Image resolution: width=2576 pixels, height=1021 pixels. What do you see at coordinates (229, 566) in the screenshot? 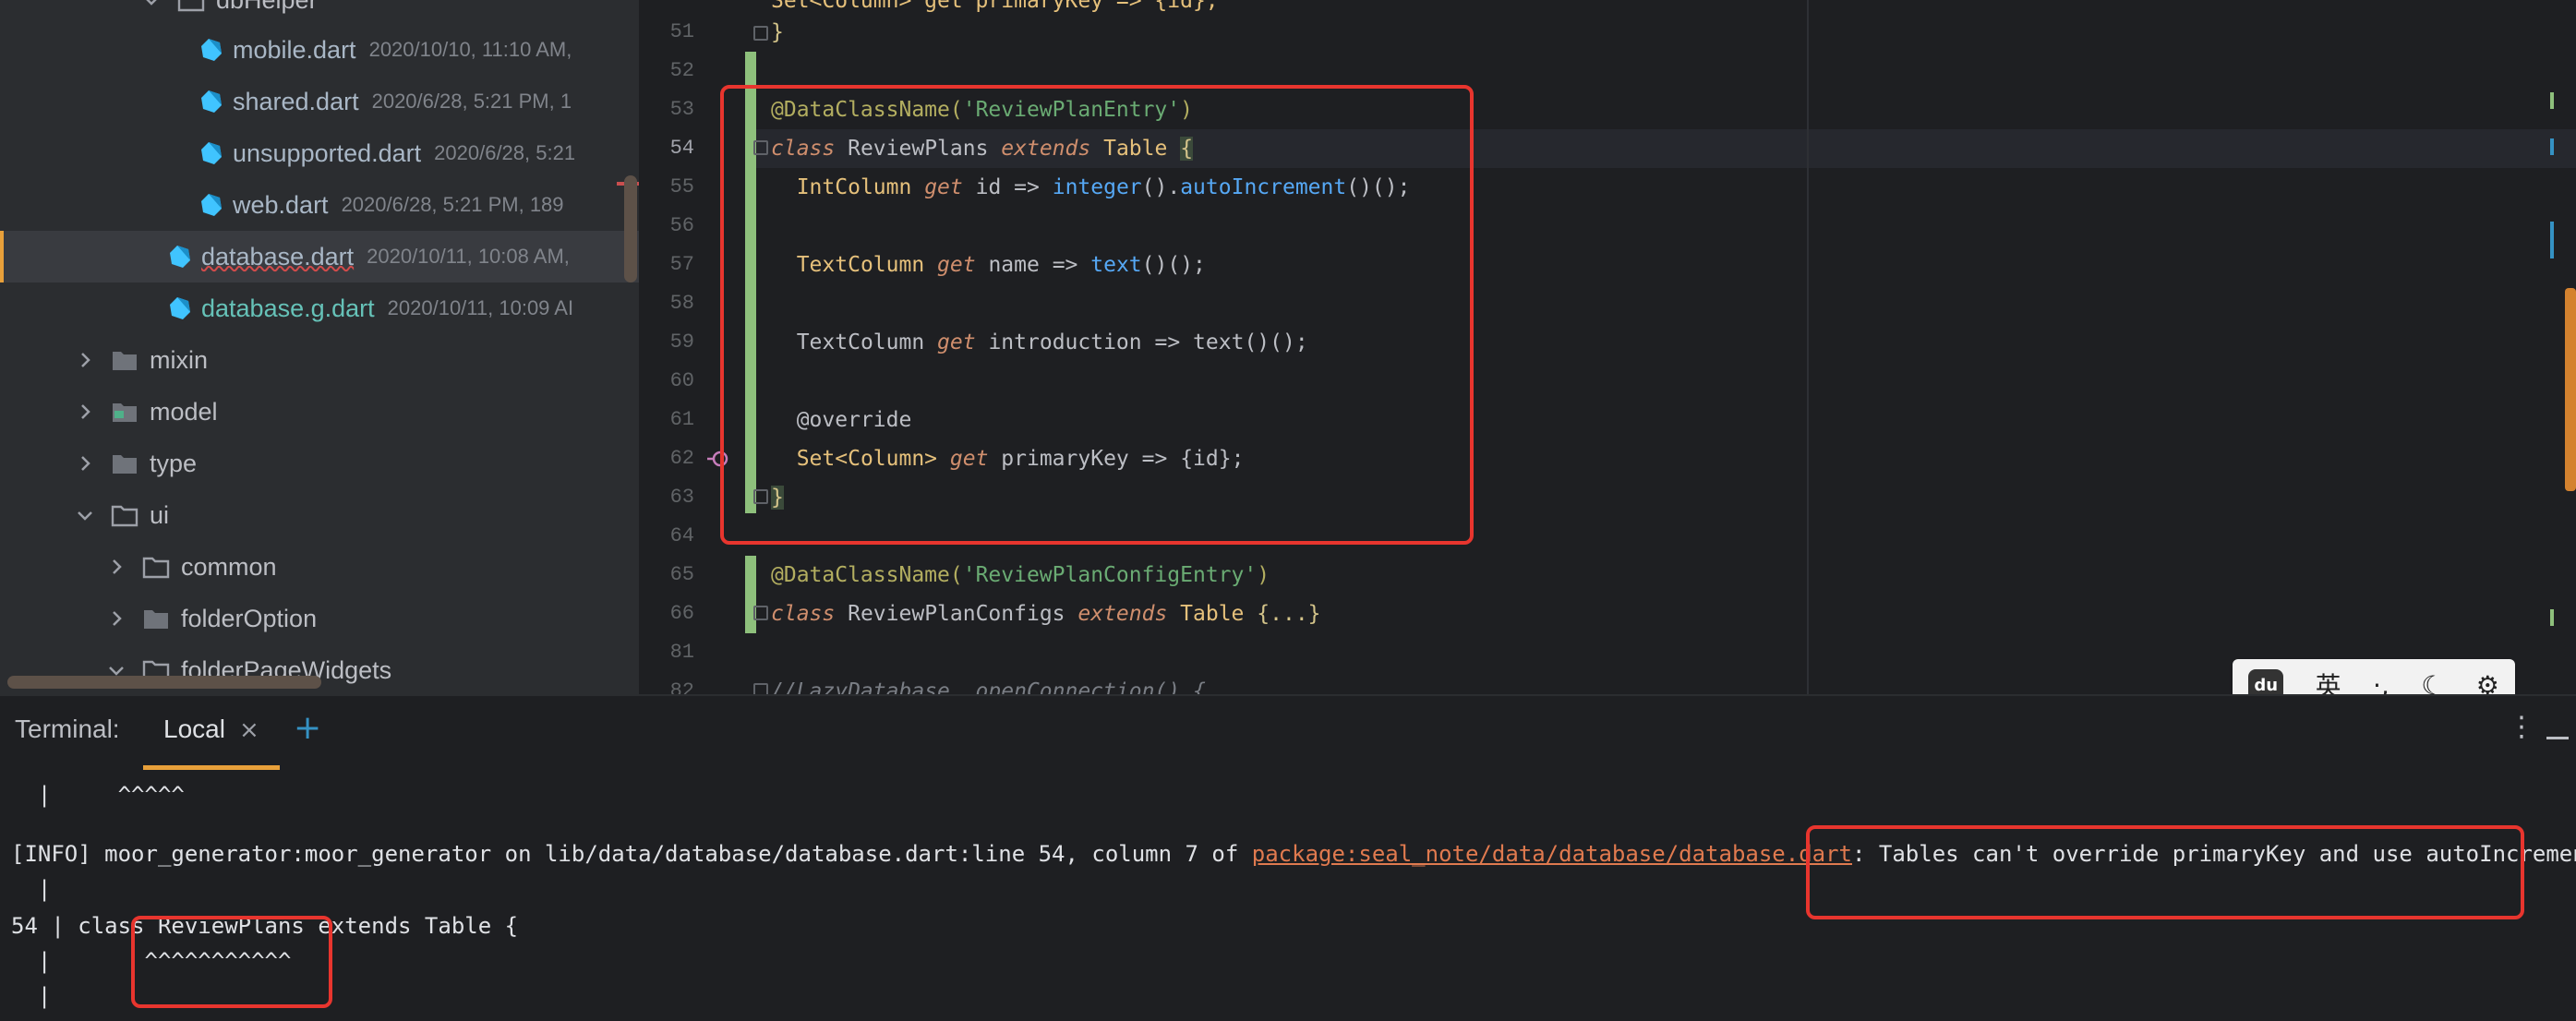
I see `tree-item-label: common` at bounding box center [229, 566].